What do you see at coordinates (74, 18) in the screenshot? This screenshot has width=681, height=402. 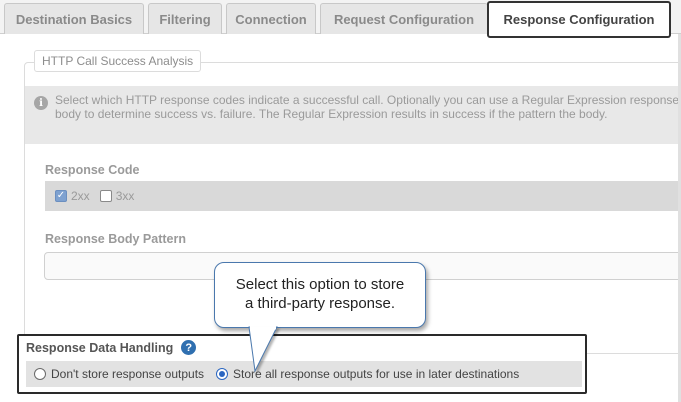 I see `tab-destination-basics: Destination Basics` at bounding box center [74, 18].